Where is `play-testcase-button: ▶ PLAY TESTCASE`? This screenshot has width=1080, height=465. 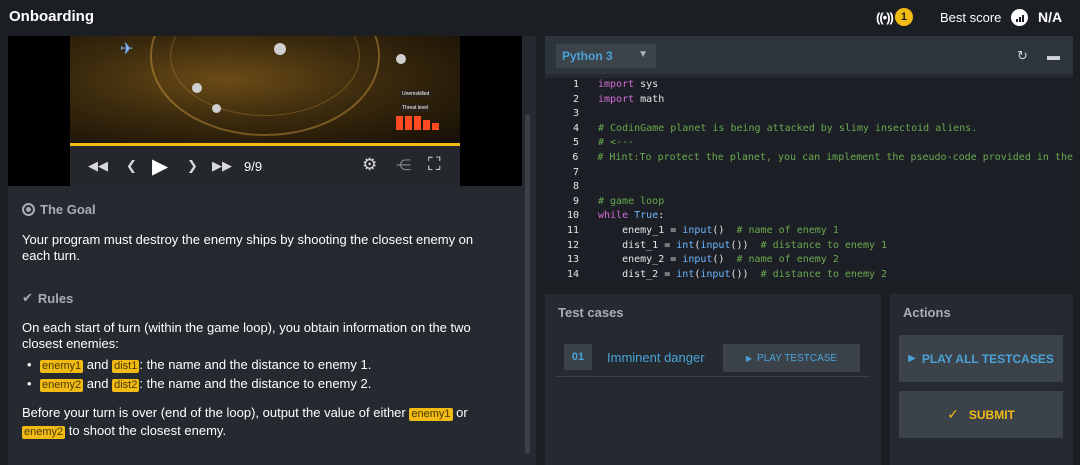
play-testcase-button: ▶ PLAY TESTCASE is located at coordinates (791, 358).